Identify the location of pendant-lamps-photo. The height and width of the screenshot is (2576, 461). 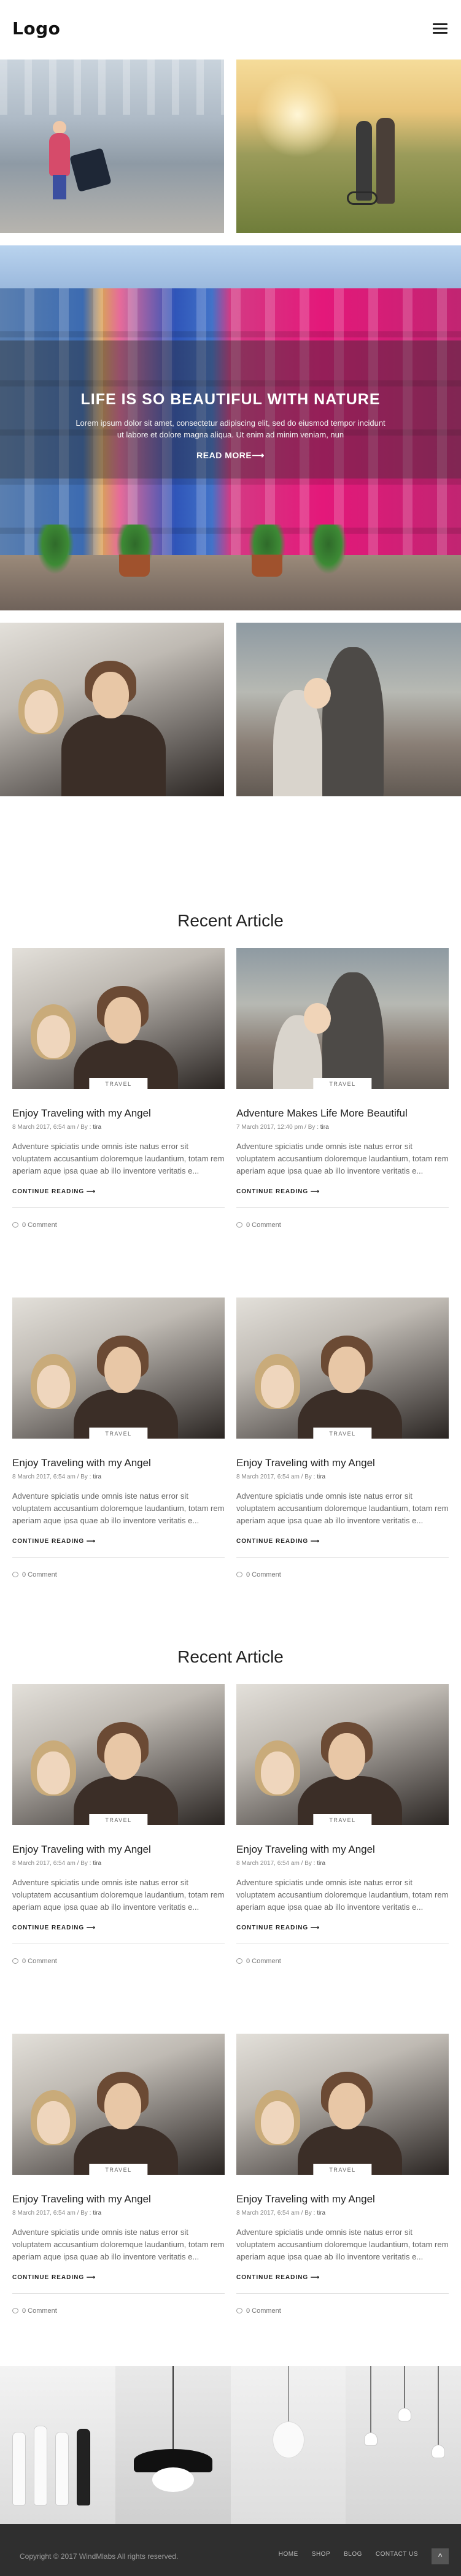
(403, 2445).